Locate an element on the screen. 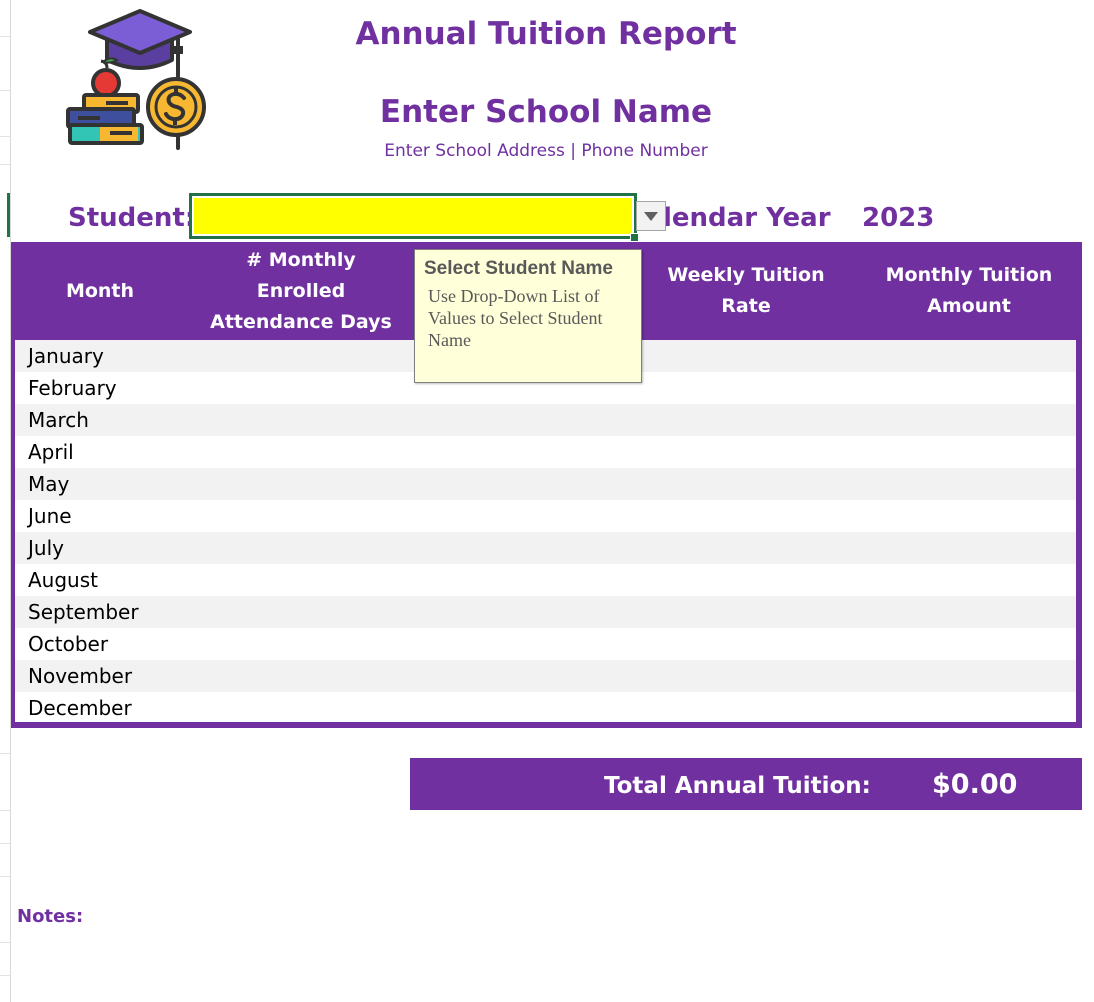  month-cell: May is located at coordinates (49, 484).